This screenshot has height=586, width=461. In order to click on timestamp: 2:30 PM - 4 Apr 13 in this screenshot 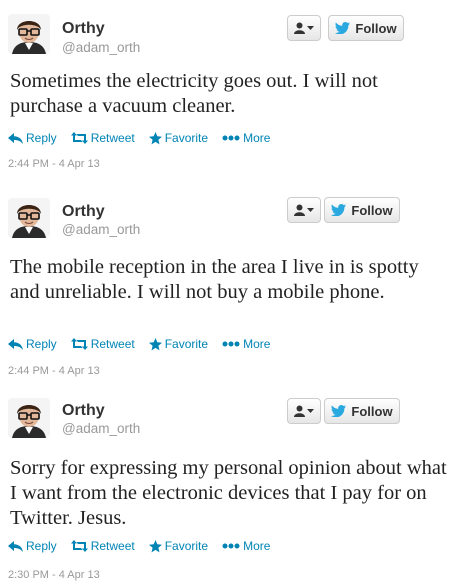, I will do `click(54, 575)`.